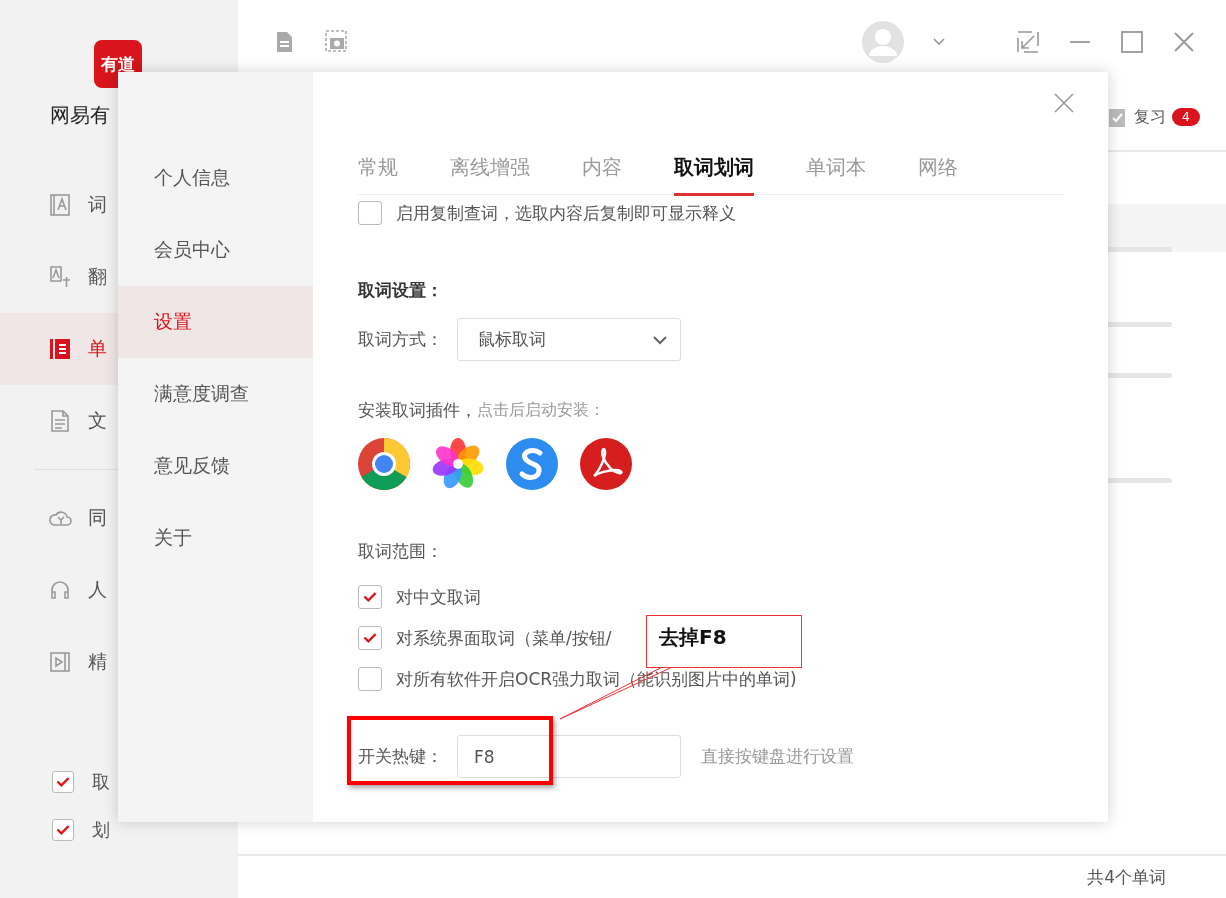 This screenshot has height=898, width=1226. What do you see at coordinates (401, 551) in the screenshot?
I see `section-label: 取词范围：` at bounding box center [401, 551].